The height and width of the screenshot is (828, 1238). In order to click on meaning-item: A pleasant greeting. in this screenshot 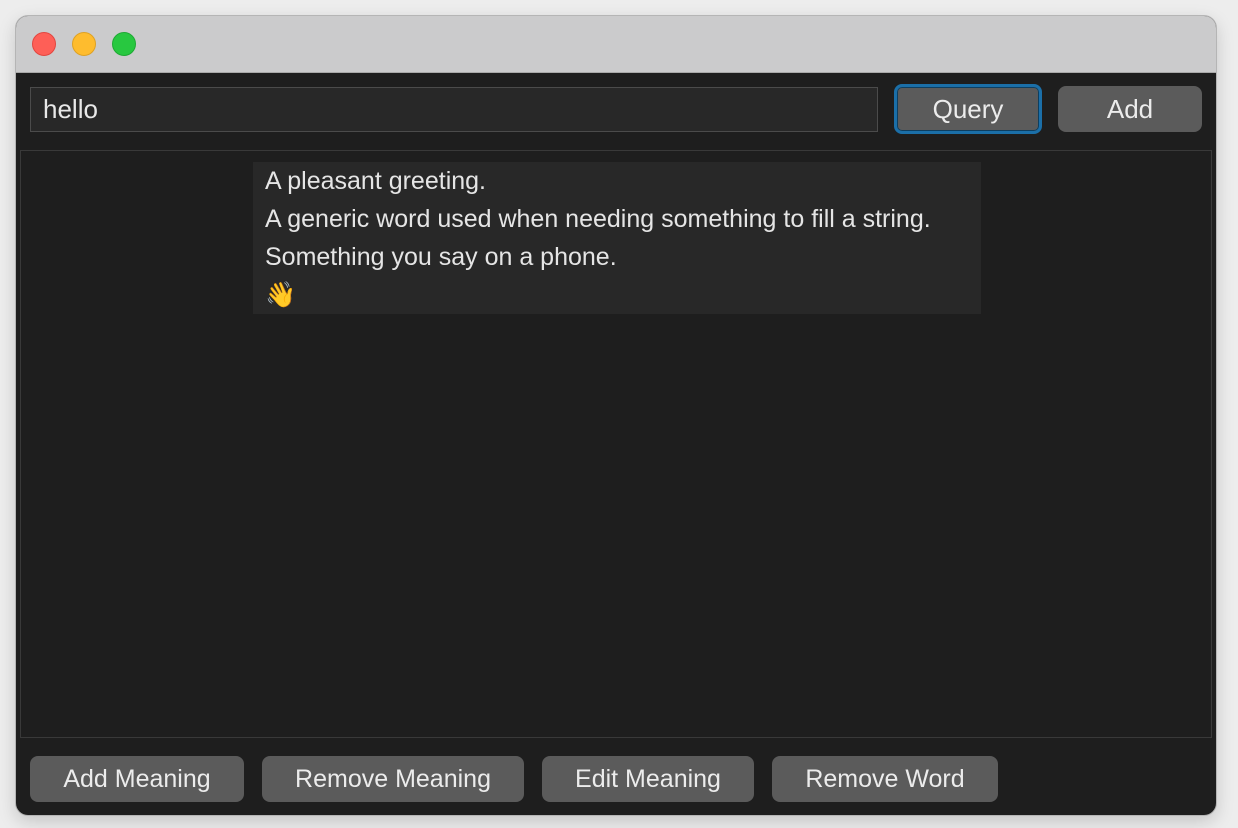, I will do `click(617, 181)`.